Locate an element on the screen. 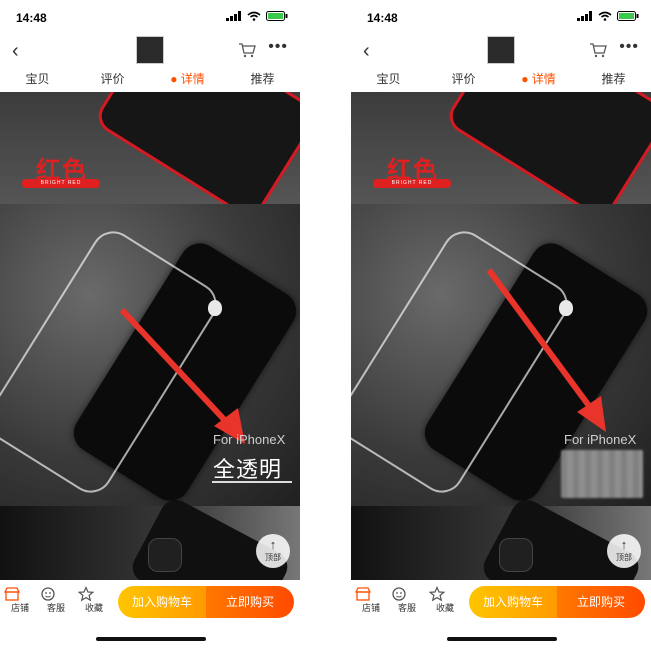  label-underline is located at coordinates (252, 482).